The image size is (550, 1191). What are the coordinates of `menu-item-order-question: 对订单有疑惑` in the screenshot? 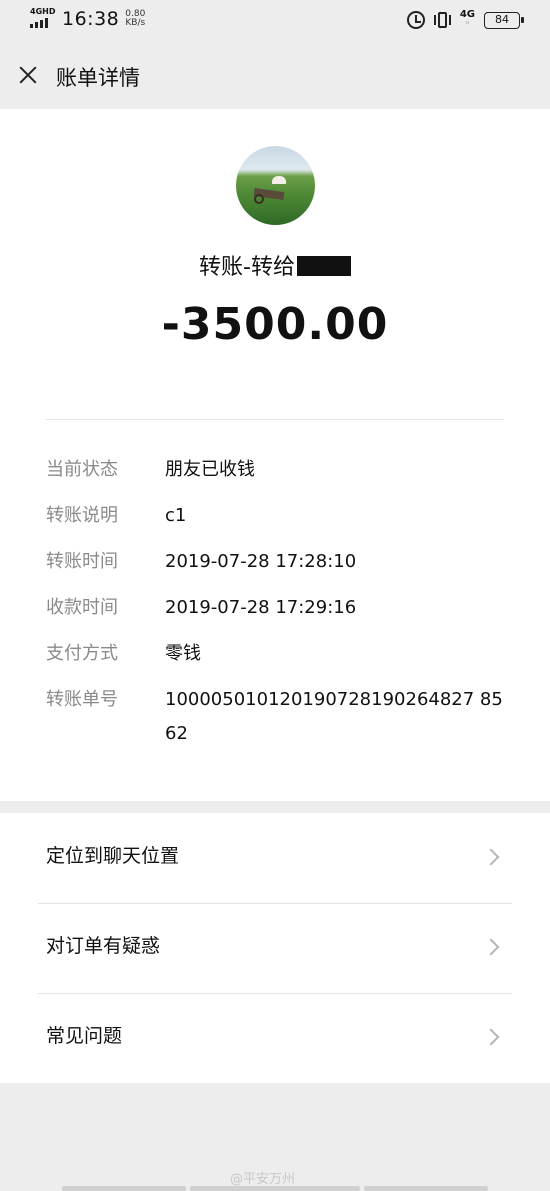 It's located at (275, 948).